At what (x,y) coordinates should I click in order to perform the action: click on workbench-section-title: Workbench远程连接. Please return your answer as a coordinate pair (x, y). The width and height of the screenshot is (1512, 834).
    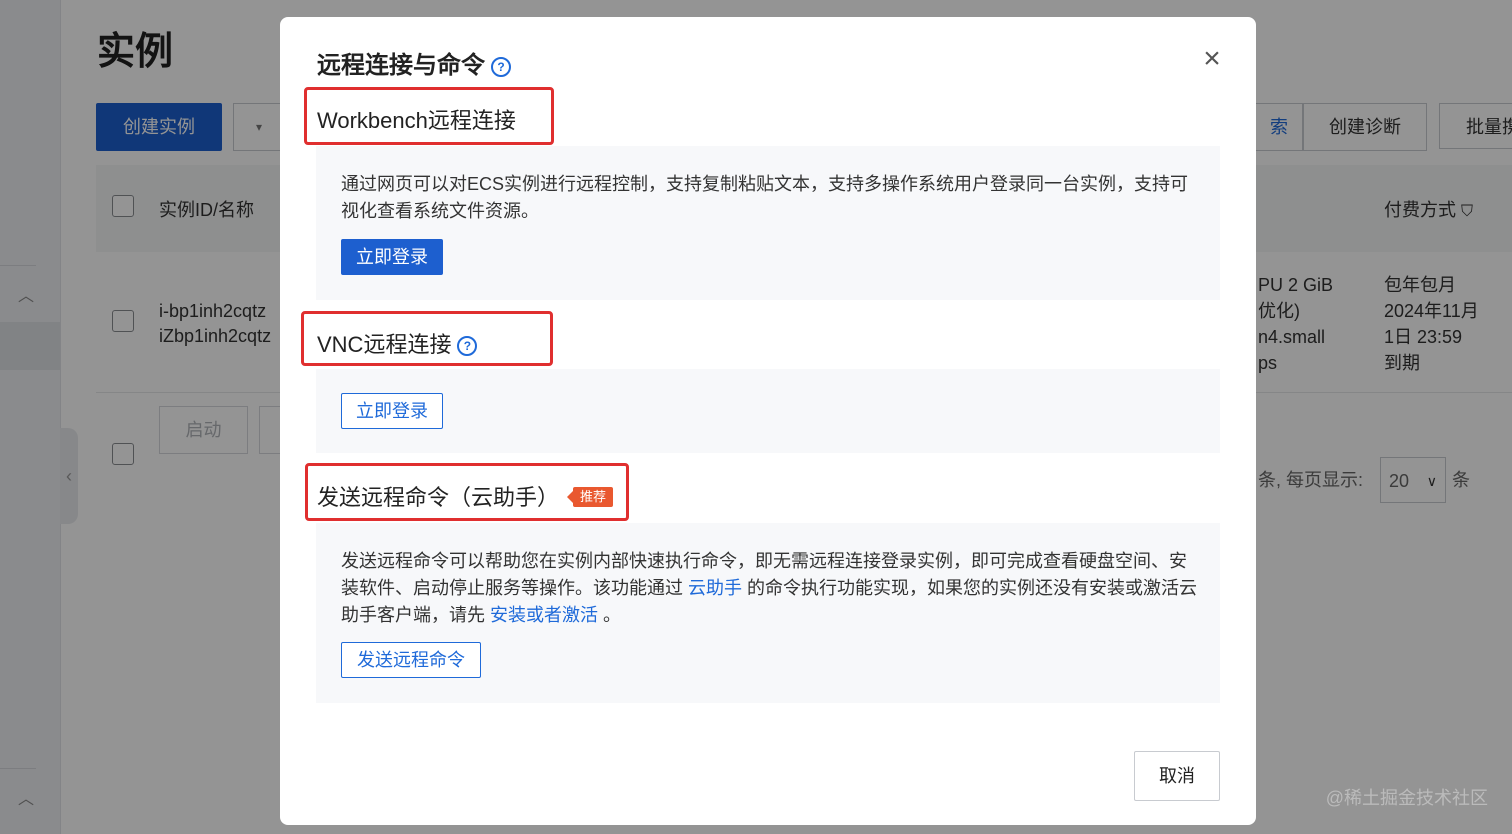
    Looking at the image, I should click on (416, 120).